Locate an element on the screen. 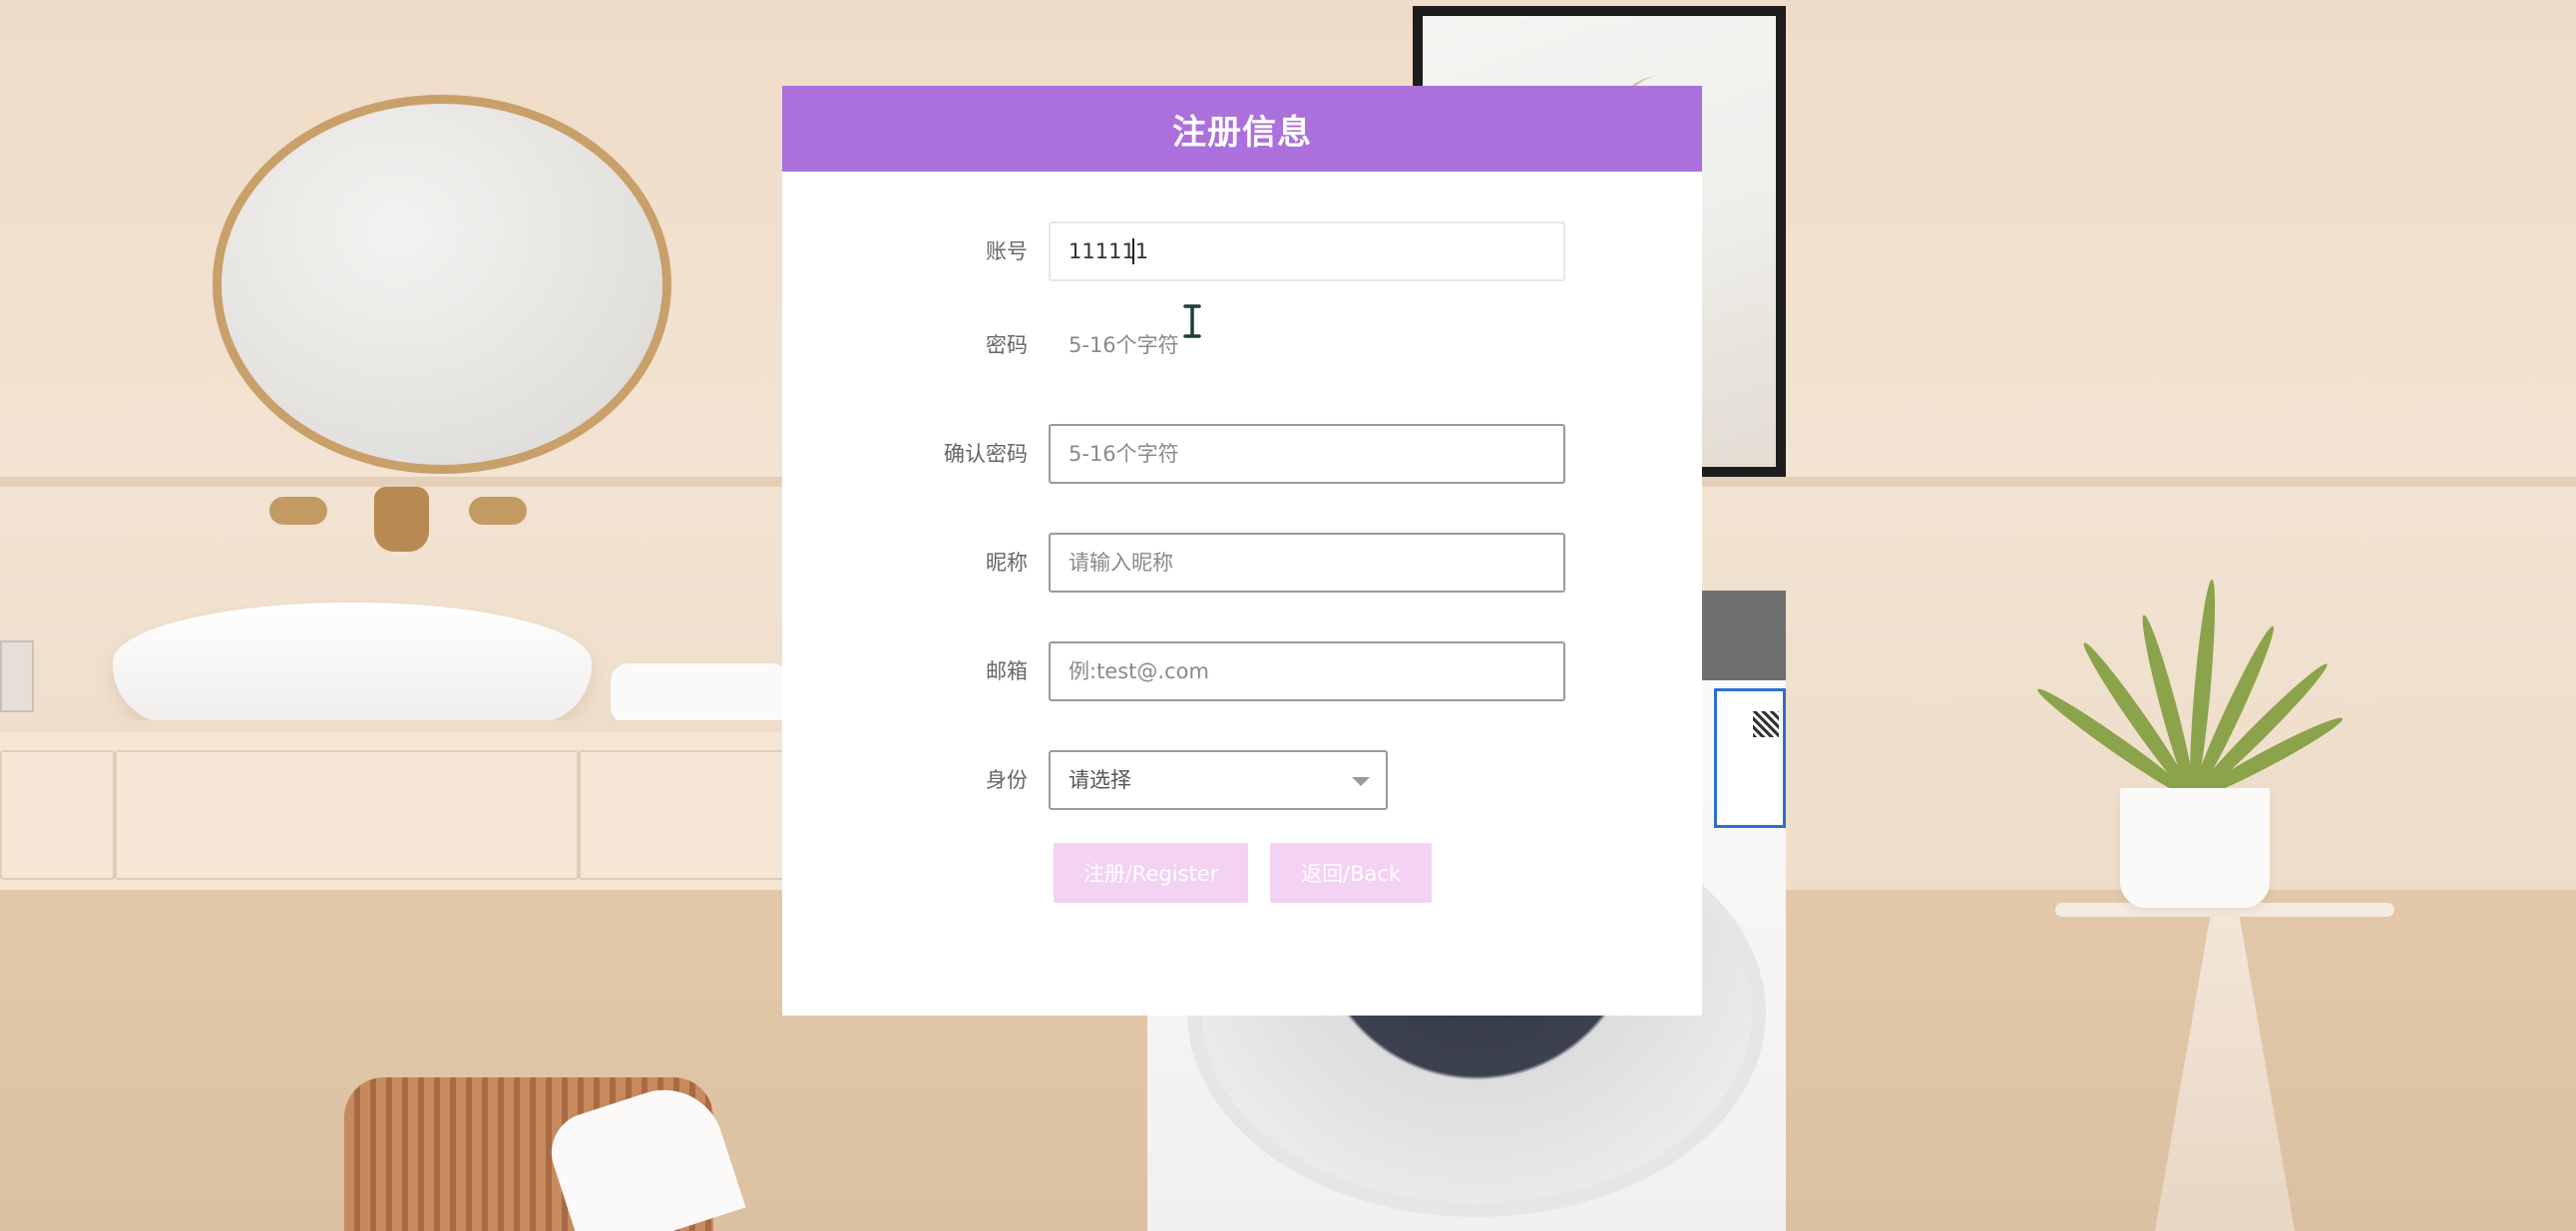  chevron-down-icon is located at coordinates (1361, 782).